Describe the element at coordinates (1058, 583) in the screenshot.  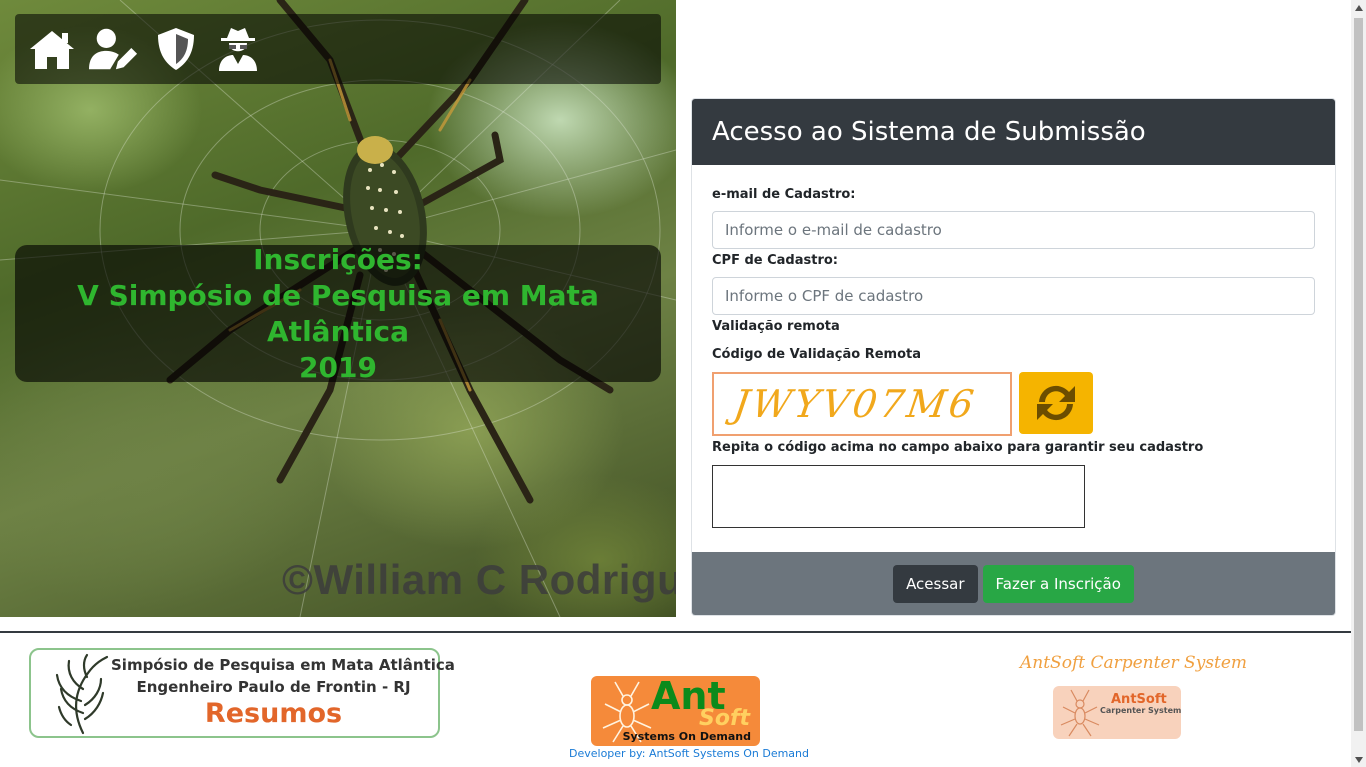
I see `register-button: Fazer a Inscrição` at that location.